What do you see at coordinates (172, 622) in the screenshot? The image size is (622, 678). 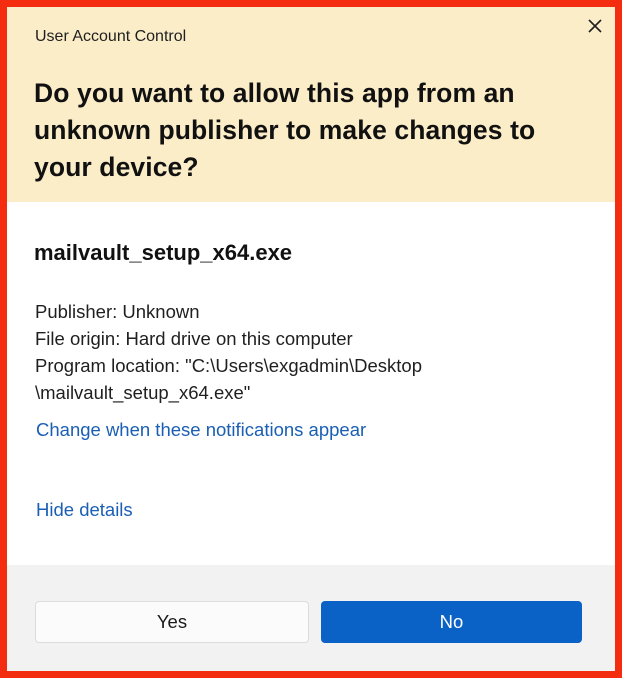 I see `yes-button: Yes` at bounding box center [172, 622].